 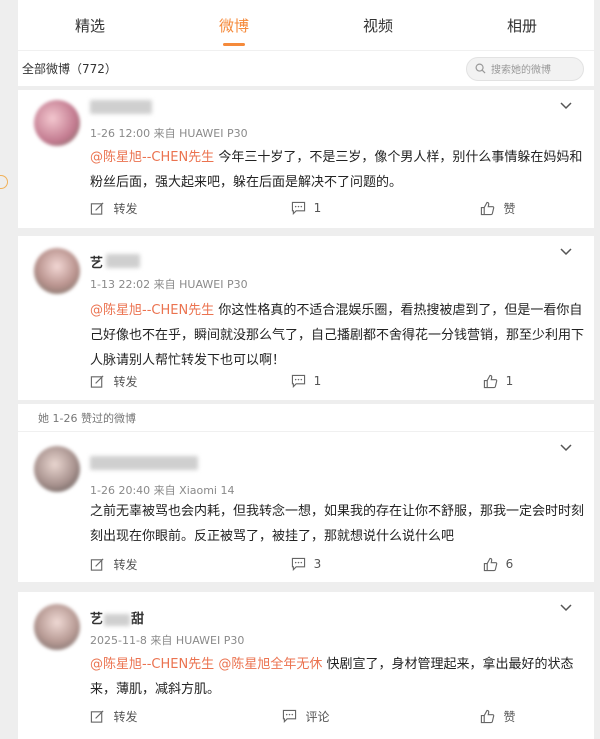 I want to click on profile-tabs: 精选 微博 视频 相册, so click(x=306, y=25).